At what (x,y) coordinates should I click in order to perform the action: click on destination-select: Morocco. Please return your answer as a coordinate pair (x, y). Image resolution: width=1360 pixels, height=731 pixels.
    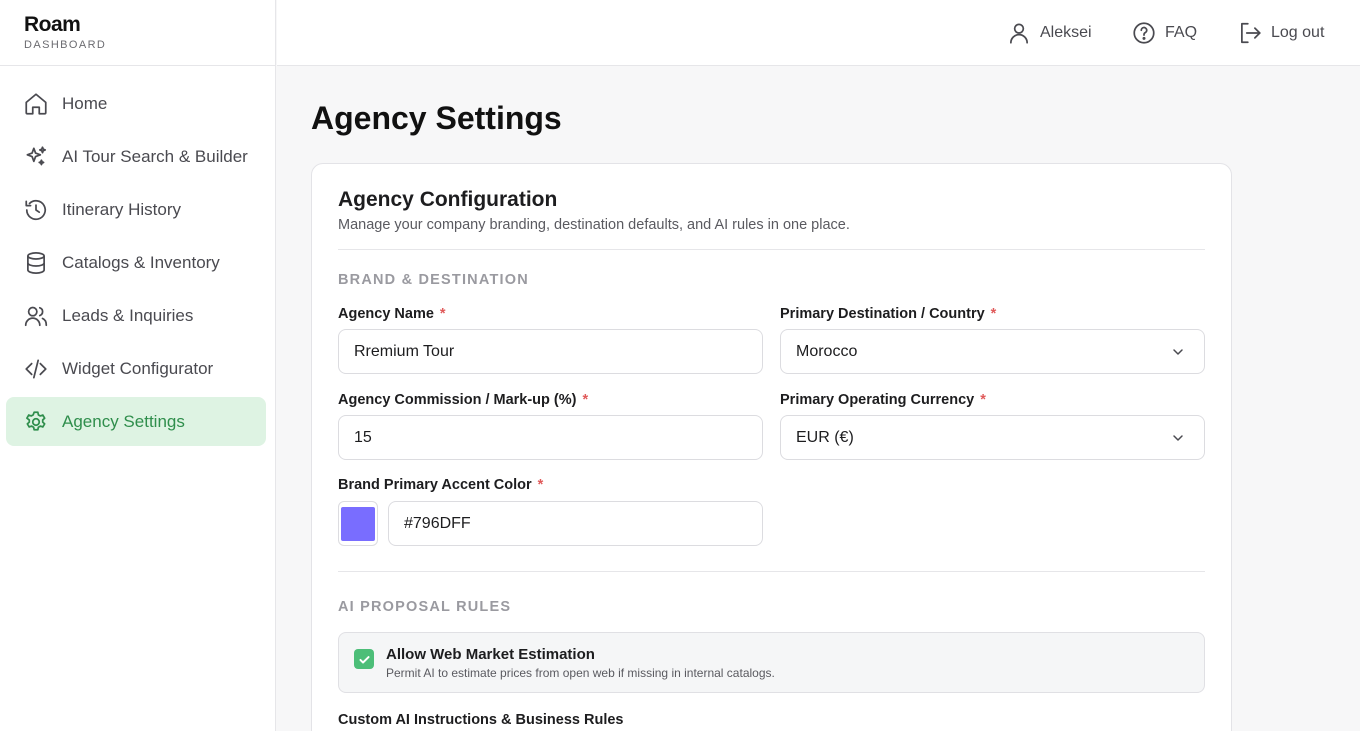
    Looking at the image, I should click on (992, 351).